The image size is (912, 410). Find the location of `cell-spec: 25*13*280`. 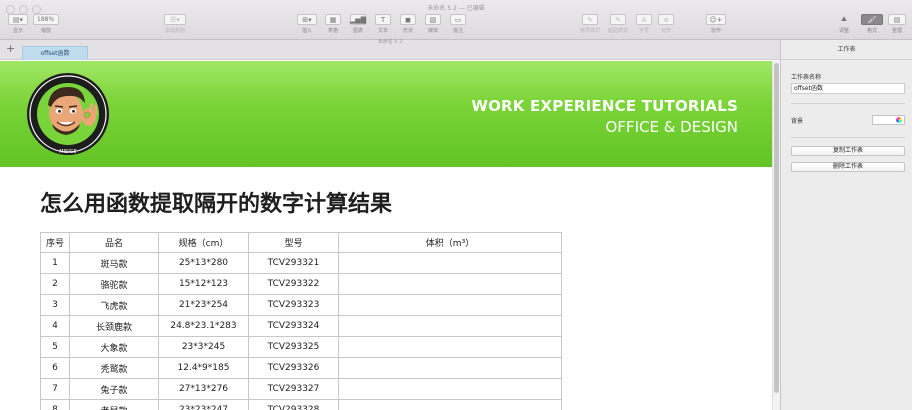

cell-spec: 25*13*280 is located at coordinates (203, 263).